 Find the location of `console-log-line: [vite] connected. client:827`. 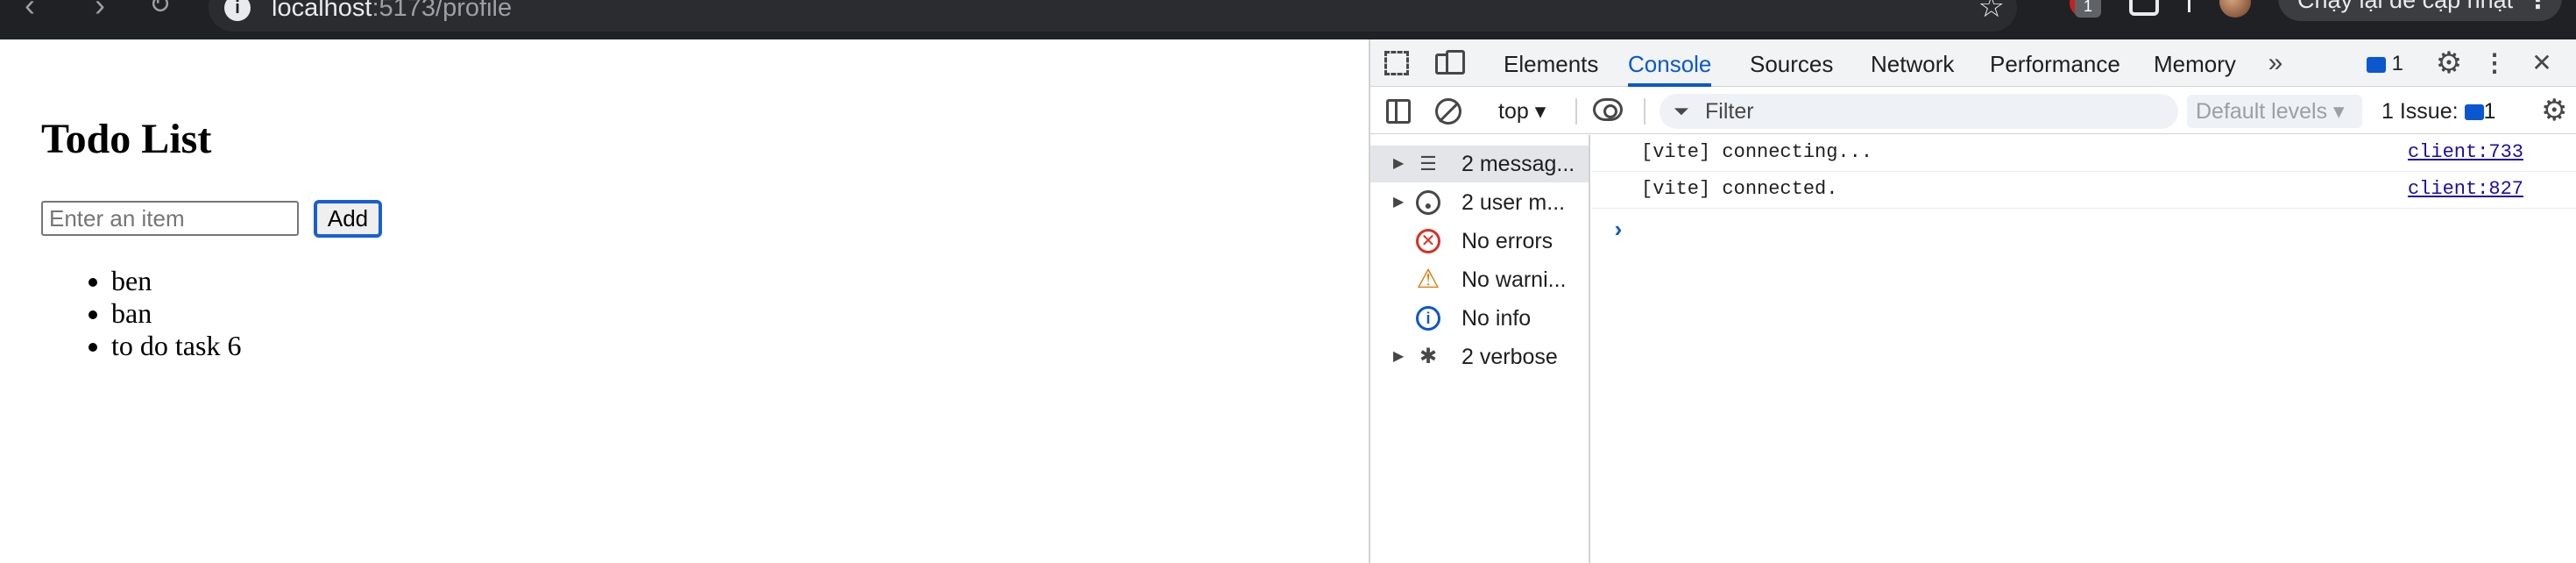

console-log-line: [vite] connected. client:827 is located at coordinates (2084, 191).